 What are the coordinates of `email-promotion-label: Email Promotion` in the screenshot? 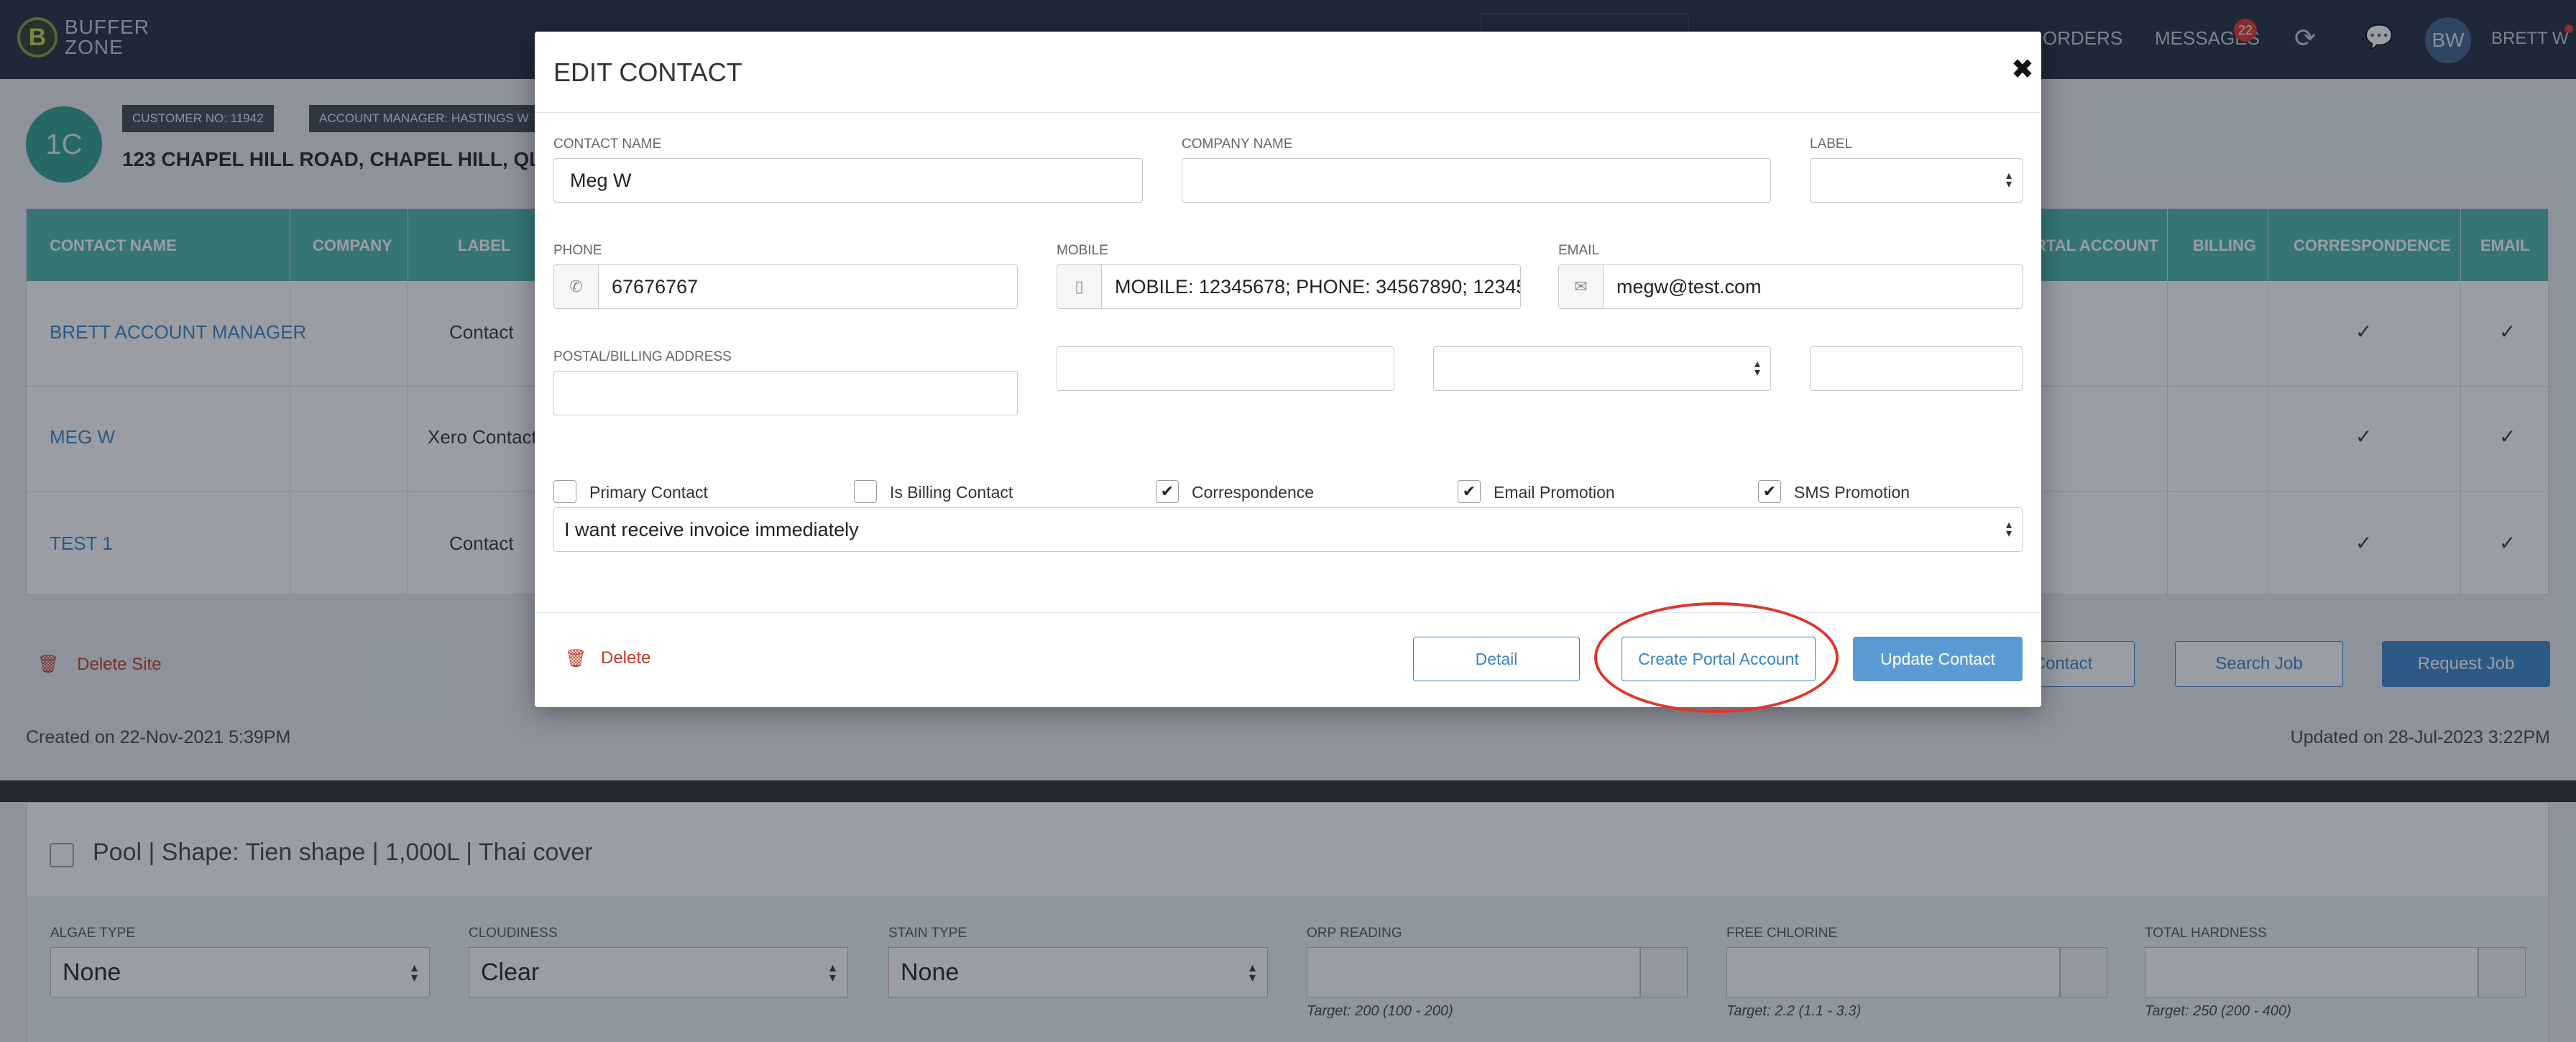 It's located at (1554, 492).